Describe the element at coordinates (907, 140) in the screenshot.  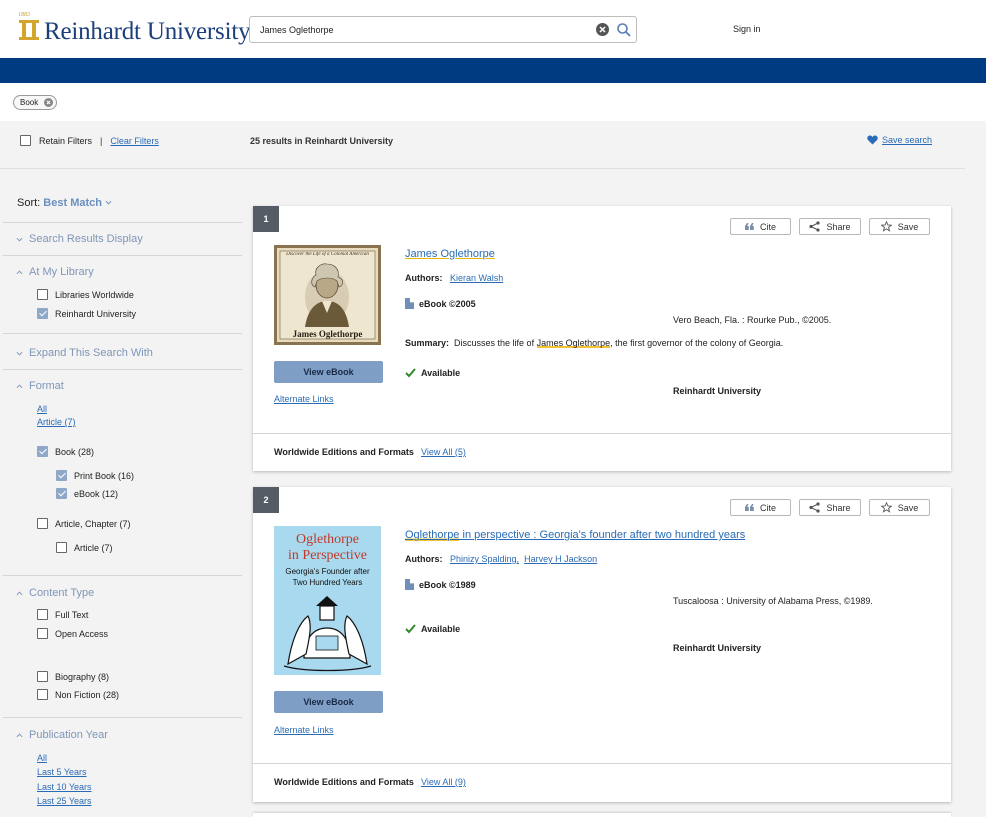
I see `save-search-link: Save search` at that location.